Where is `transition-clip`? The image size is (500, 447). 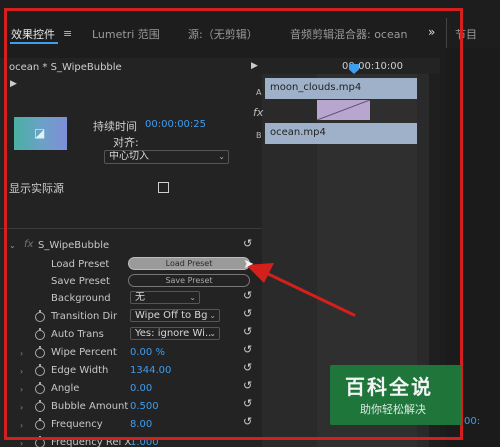
transition-clip is located at coordinates (343, 110).